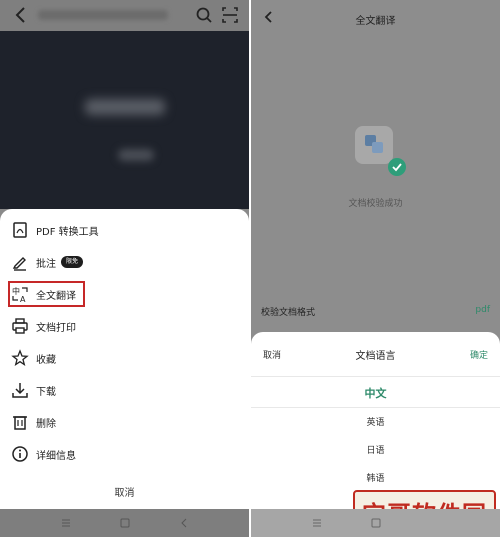 The height and width of the screenshot is (537, 500). What do you see at coordinates (20, 390) in the screenshot?
I see `download-icon` at bounding box center [20, 390].